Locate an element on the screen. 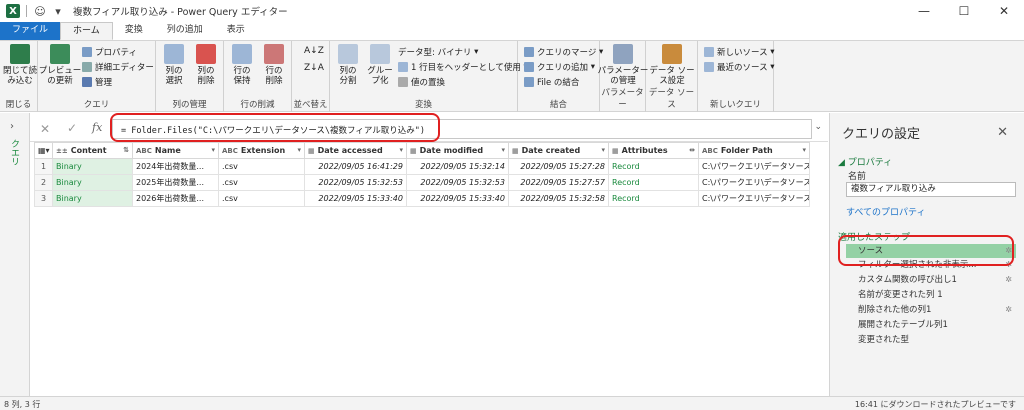  manage-button: 管理 is located at coordinates (97, 82).